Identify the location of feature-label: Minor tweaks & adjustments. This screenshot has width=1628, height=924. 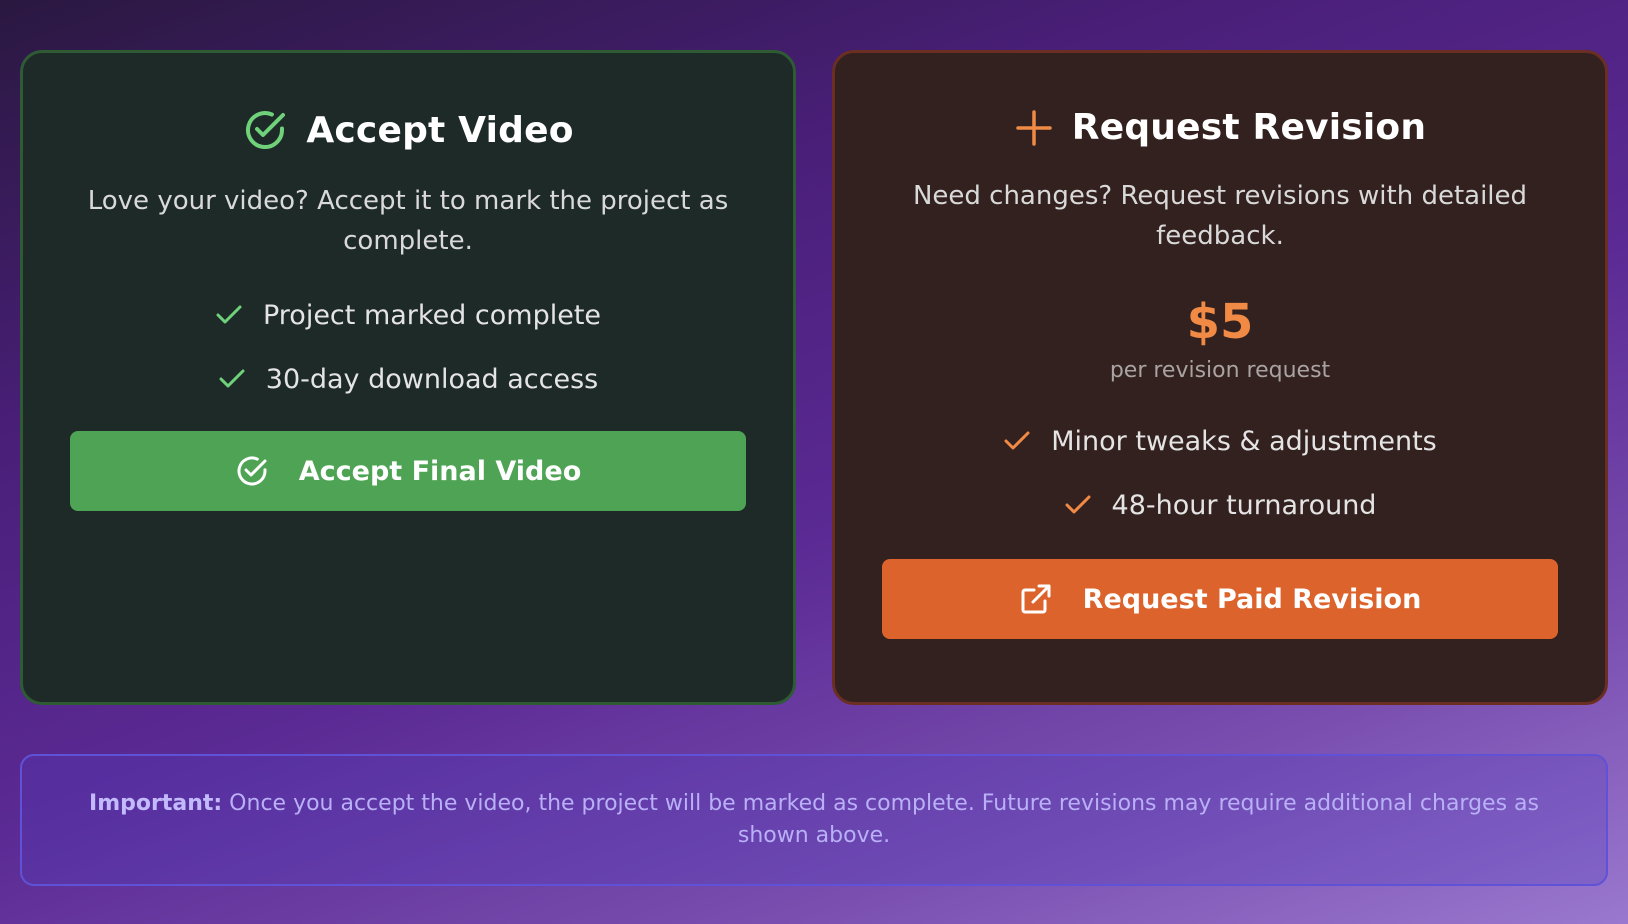
(1244, 441).